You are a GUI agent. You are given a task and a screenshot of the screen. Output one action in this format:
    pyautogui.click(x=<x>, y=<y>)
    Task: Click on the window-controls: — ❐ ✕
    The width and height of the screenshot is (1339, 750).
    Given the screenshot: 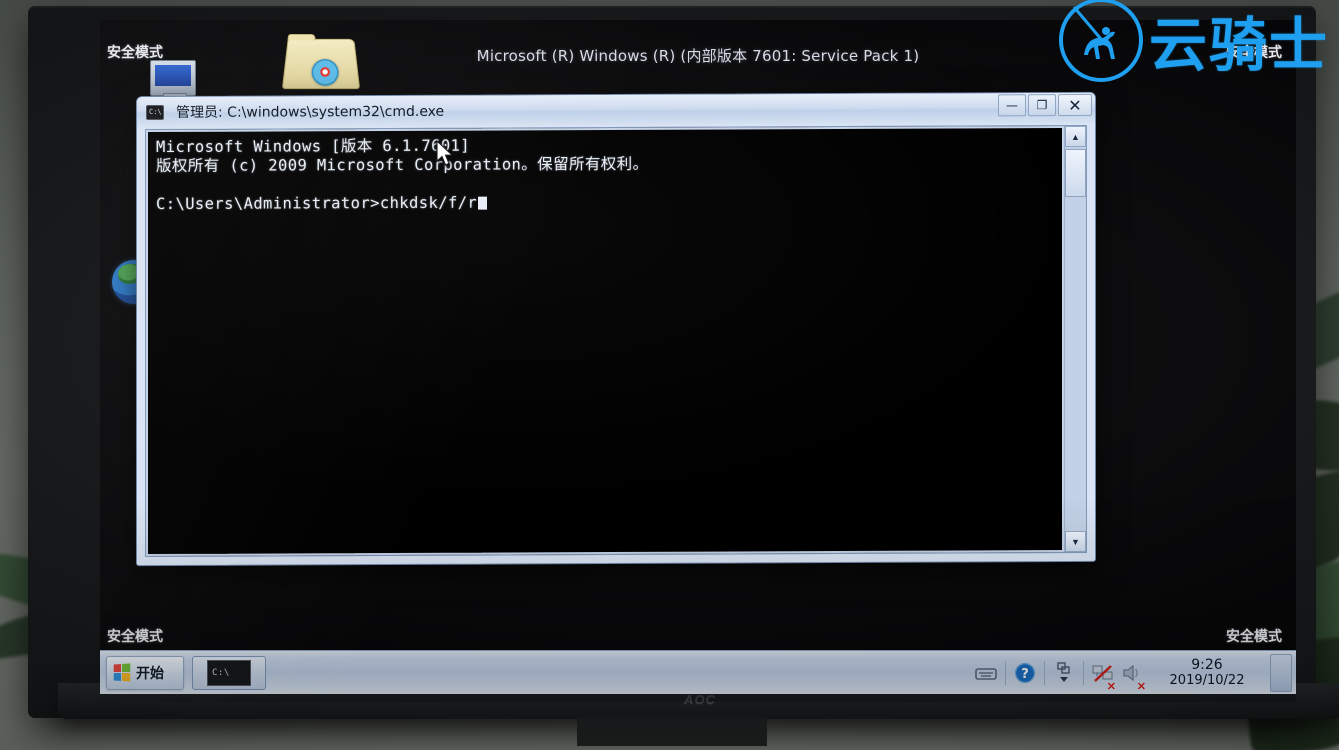 What is the action you would take?
    pyautogui.click(x=1045, y=105)
    